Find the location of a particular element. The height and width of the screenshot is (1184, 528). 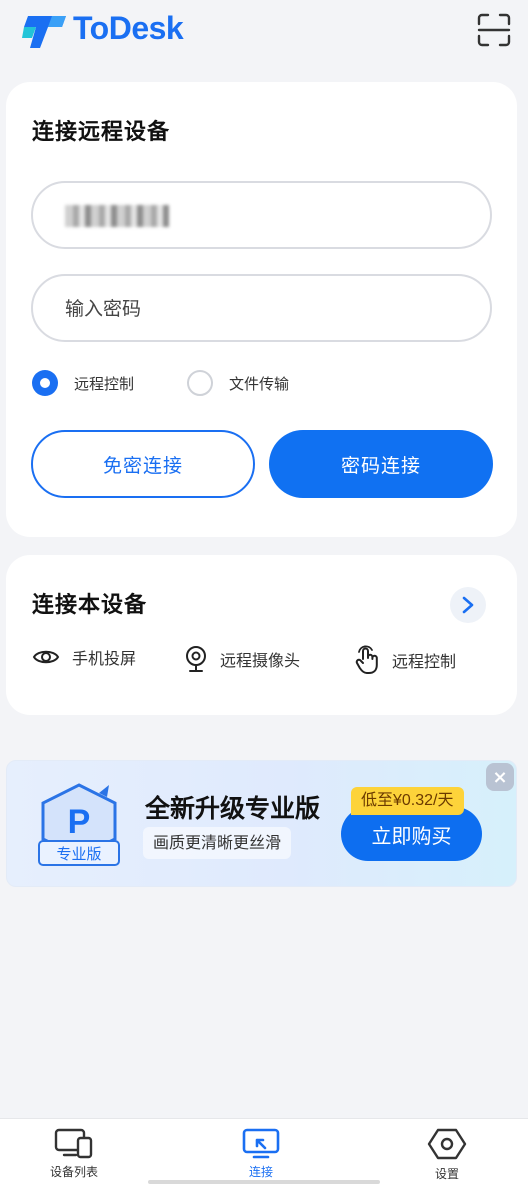

radio-unselected-icon is located at coordinates (200, 383).